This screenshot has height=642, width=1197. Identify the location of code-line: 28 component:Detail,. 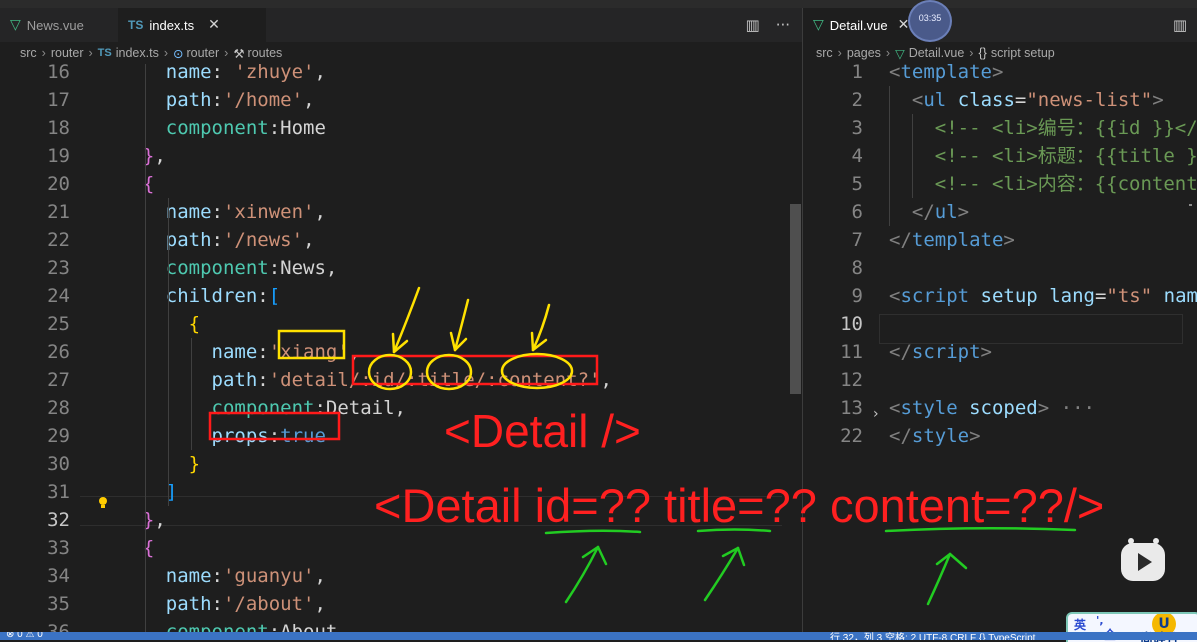
(401, 408).